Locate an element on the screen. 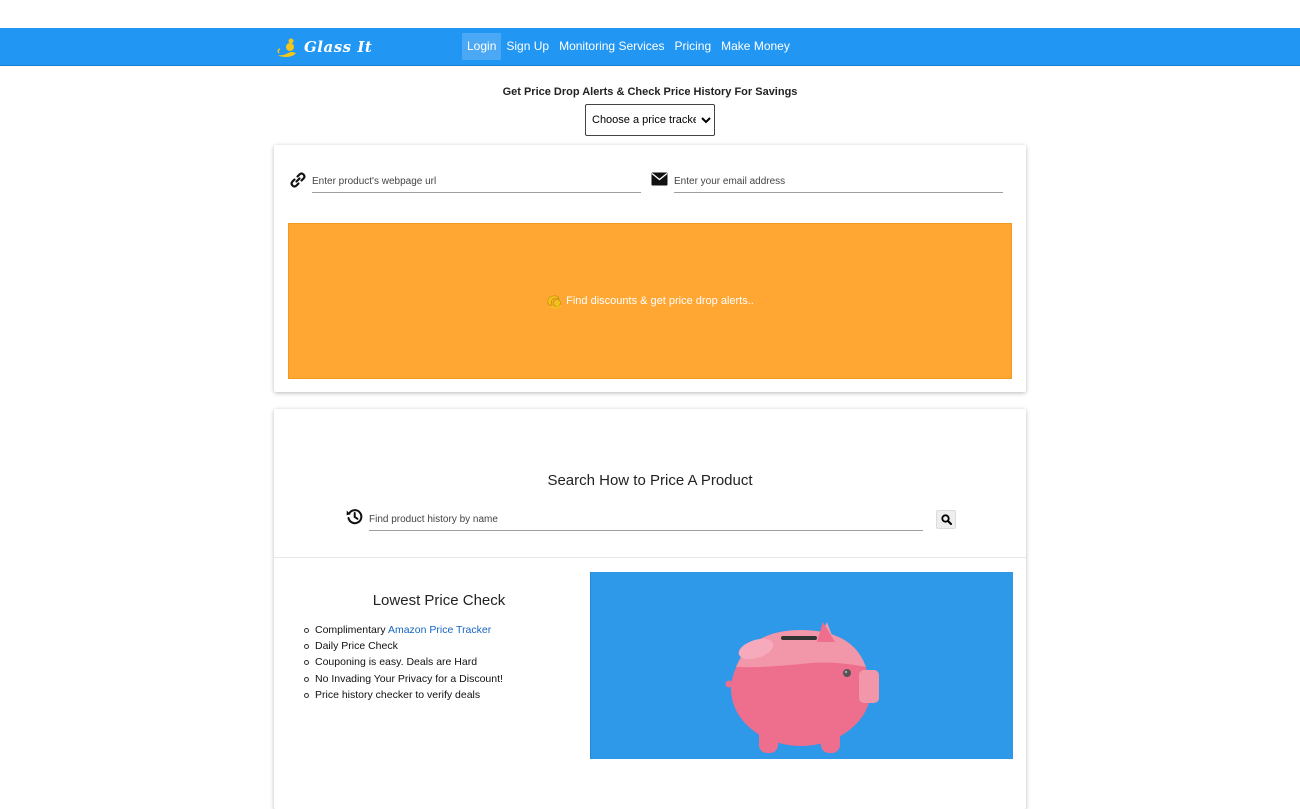  link-icon is located at coordinates (298, 180).